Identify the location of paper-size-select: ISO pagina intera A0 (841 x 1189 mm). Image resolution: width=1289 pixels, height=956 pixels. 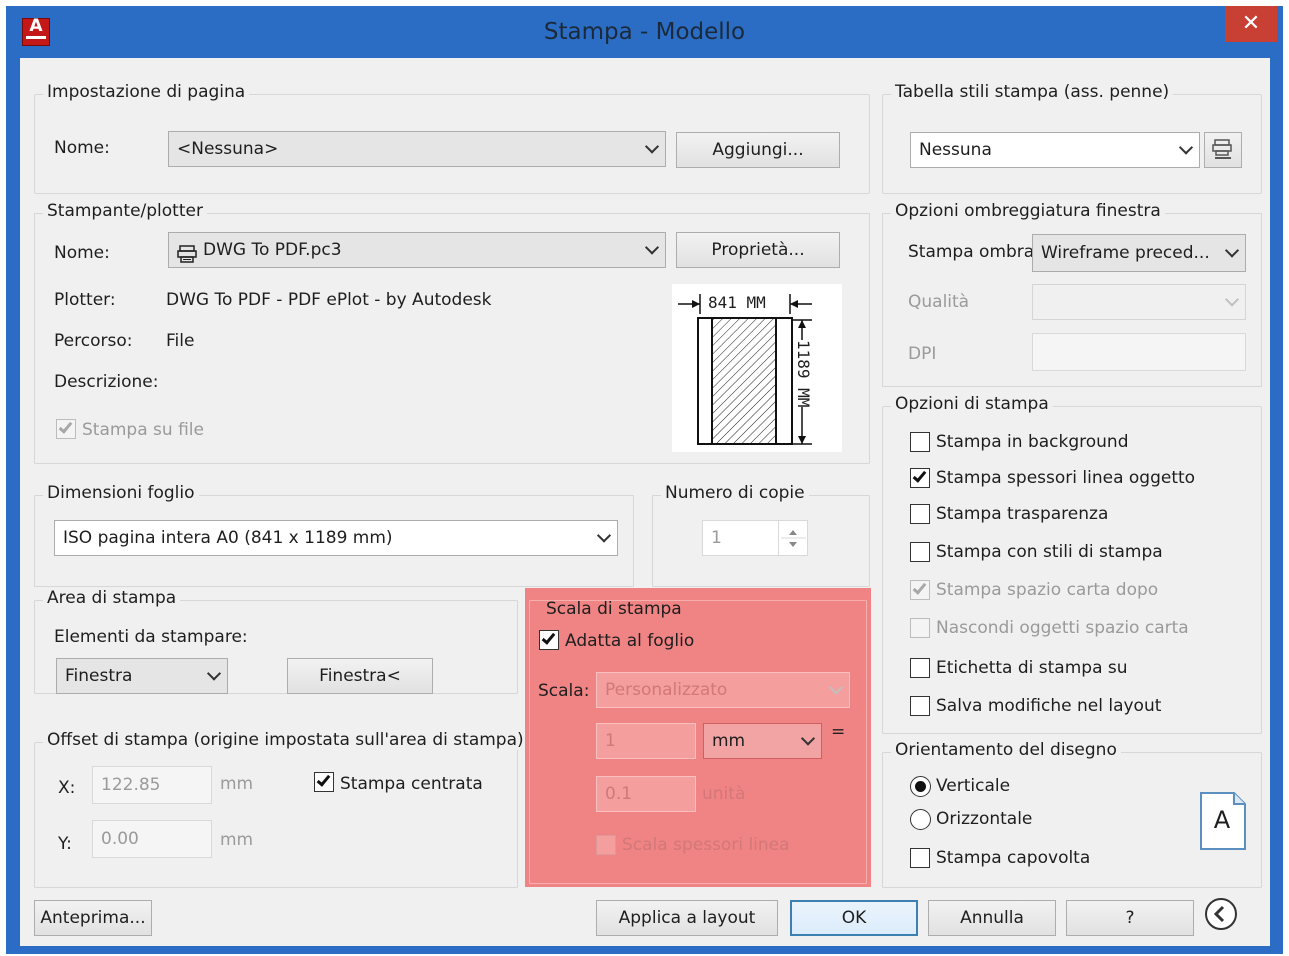
(336, 538).